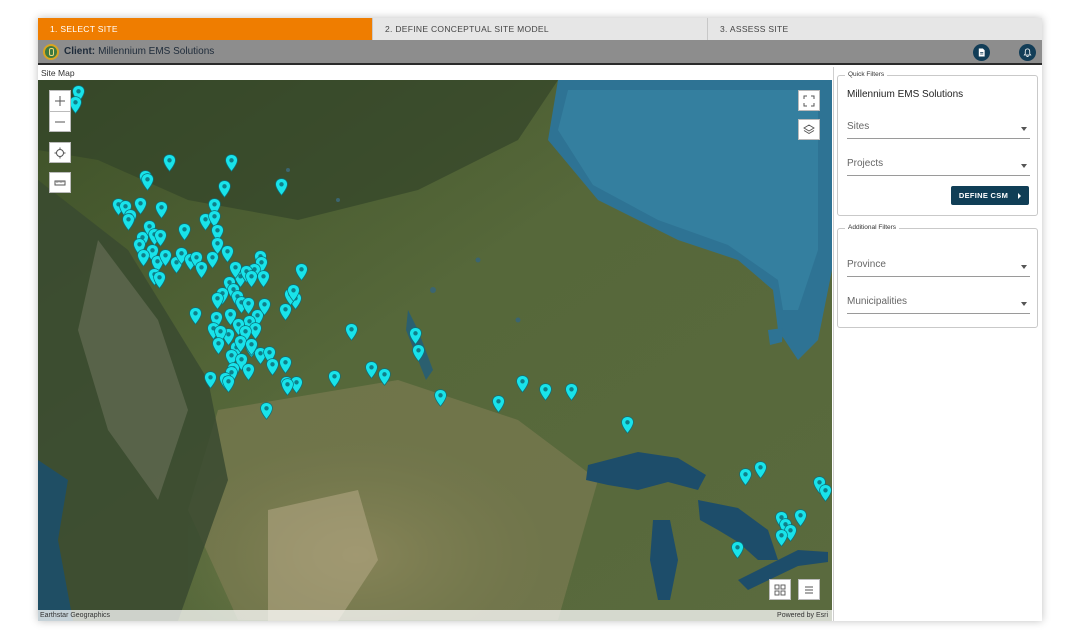 The height and width of the screenshot is (638, 1080). I want to click on layers-icon, so click(809, 128).